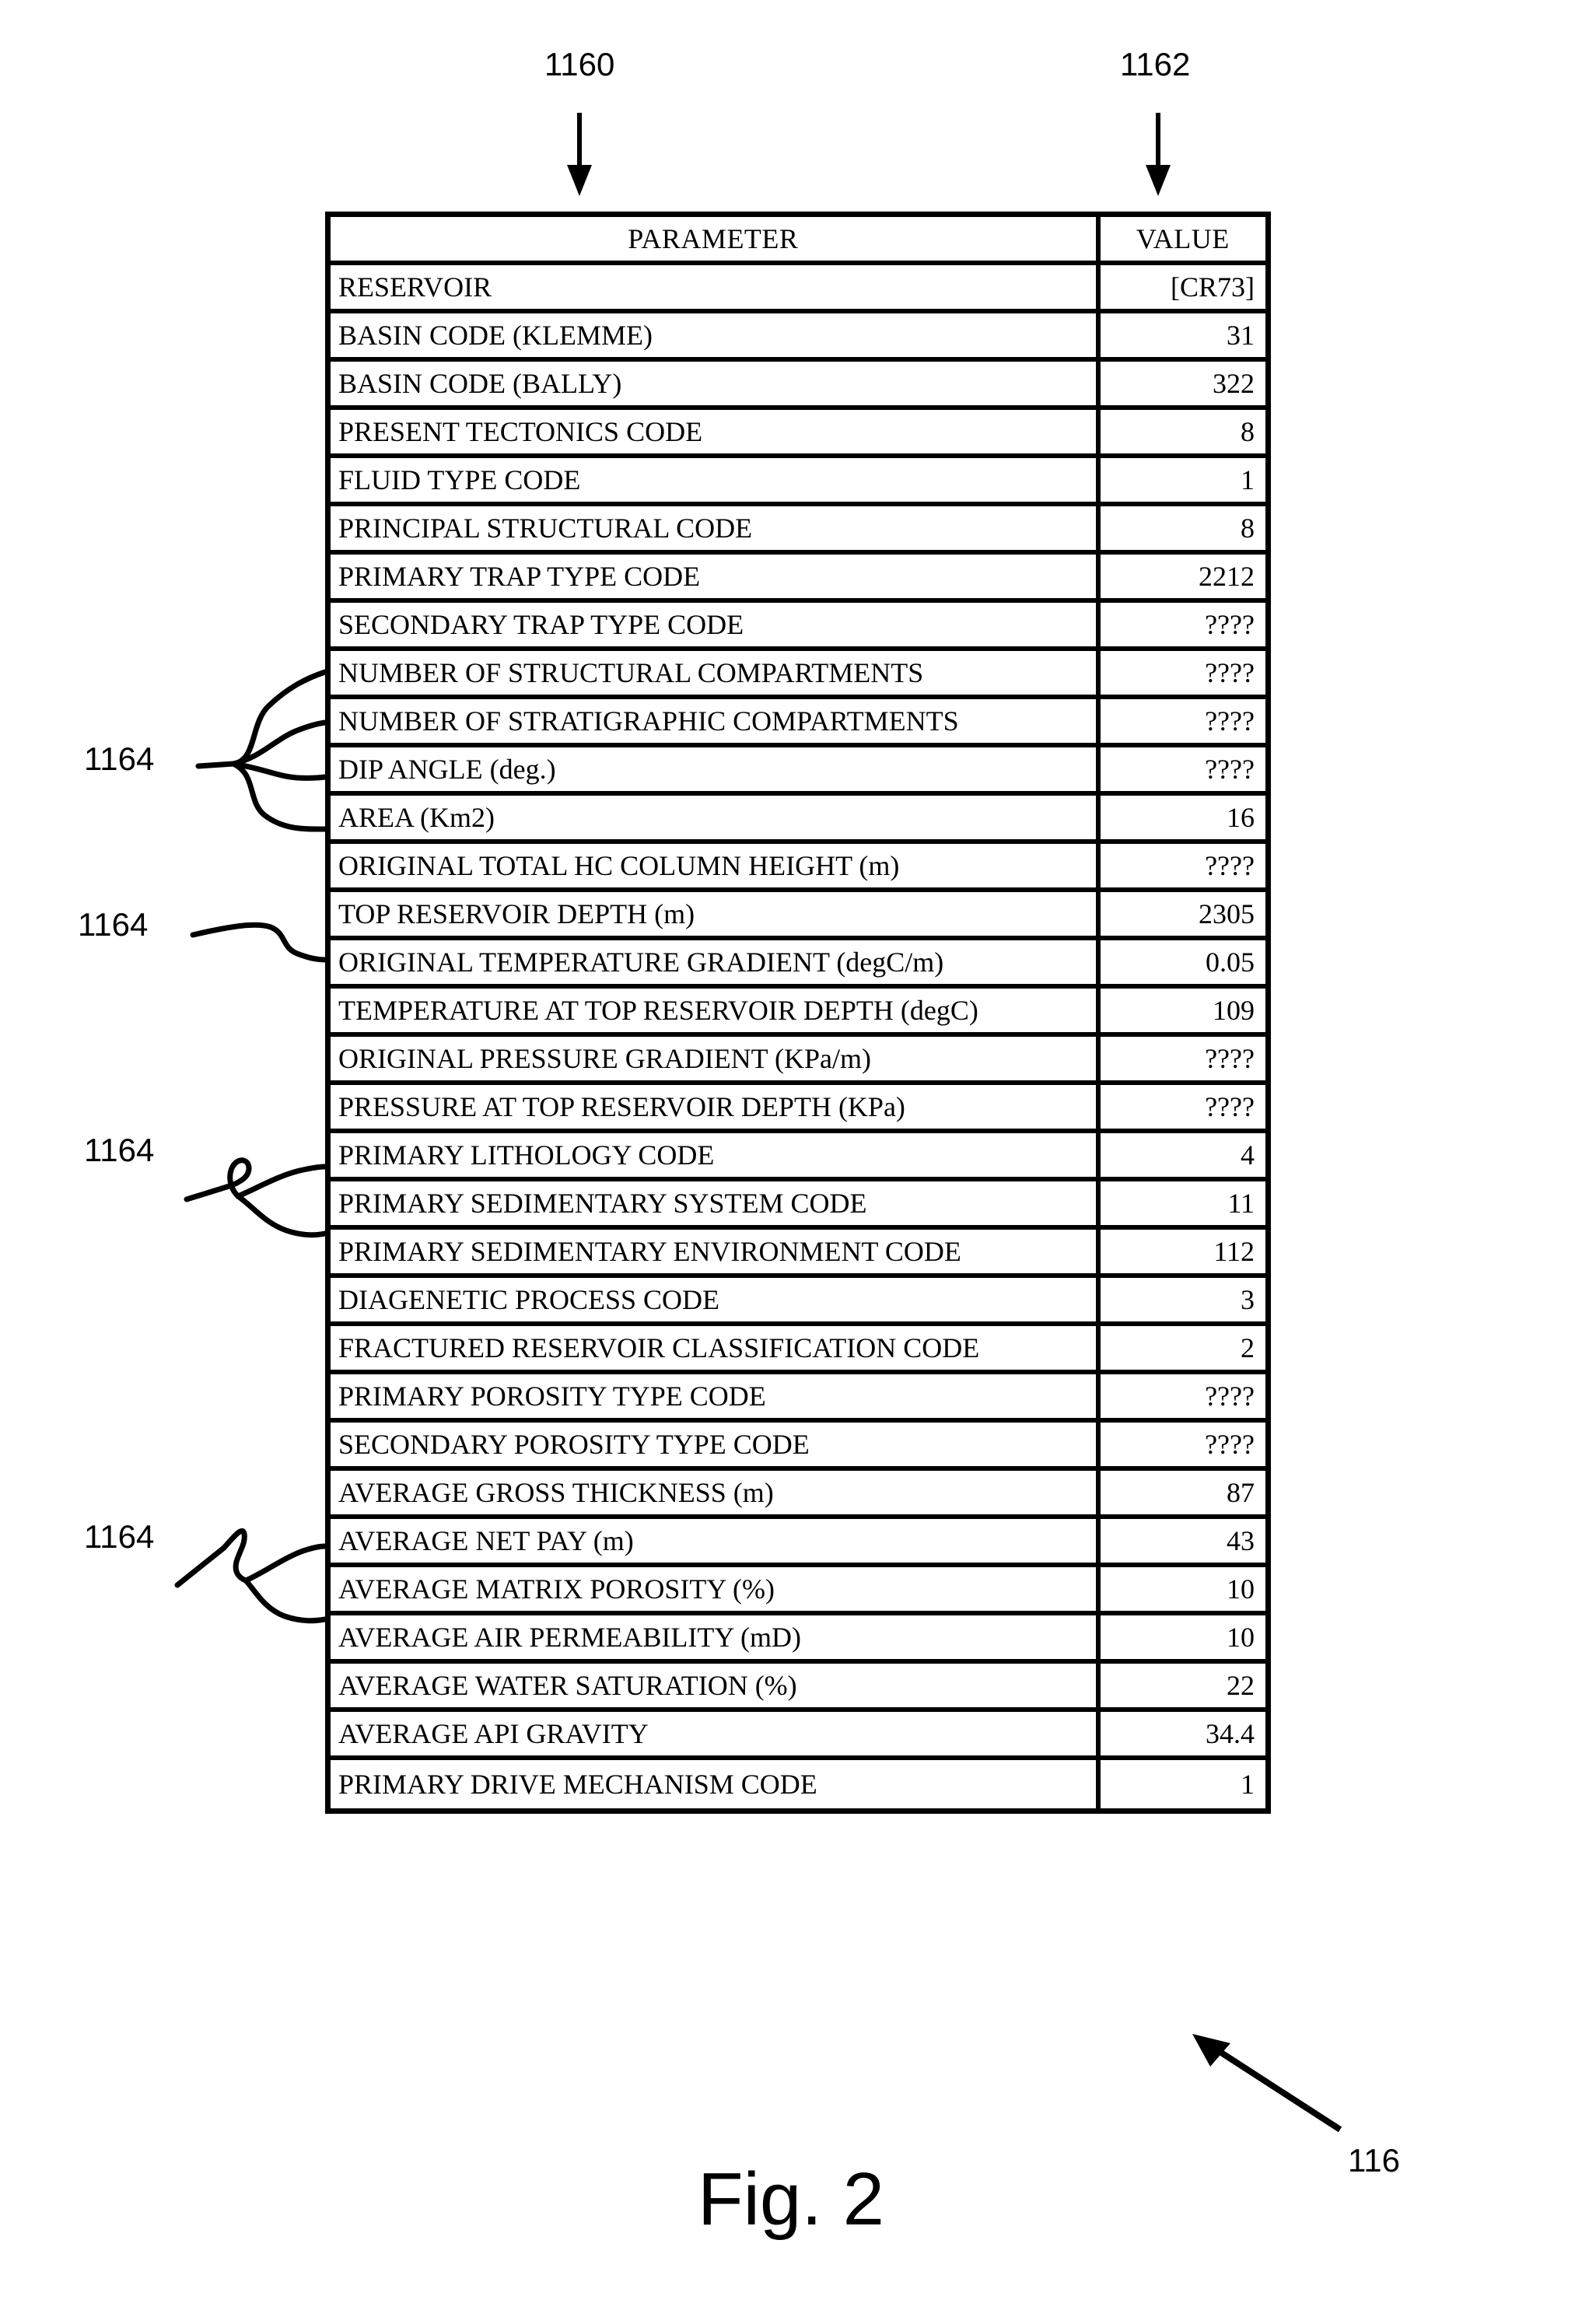 This screenshot has width=1582, height=2324. I want to click on row-value: 112, so click(1182, 1254).